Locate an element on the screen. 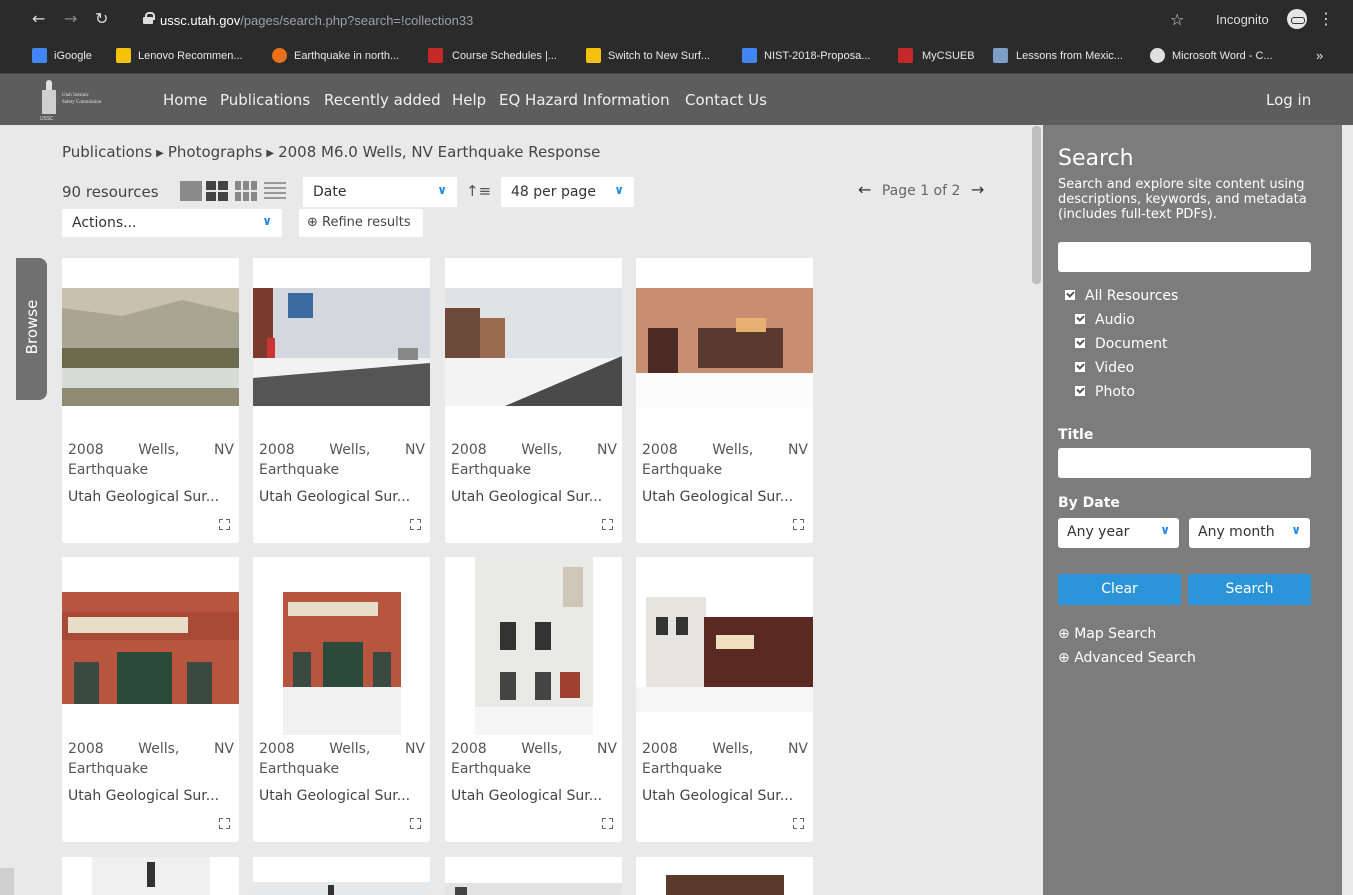 The height and width of the screenshot is (895, 1353). view-thumbs-icon is located at coordinates (217, 191).